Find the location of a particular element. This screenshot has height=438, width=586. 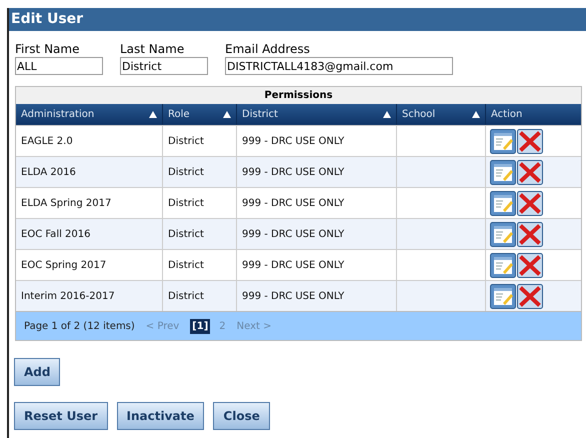

table-cell-text: EOC Spring 2017 is located at coordinates (63, 265).